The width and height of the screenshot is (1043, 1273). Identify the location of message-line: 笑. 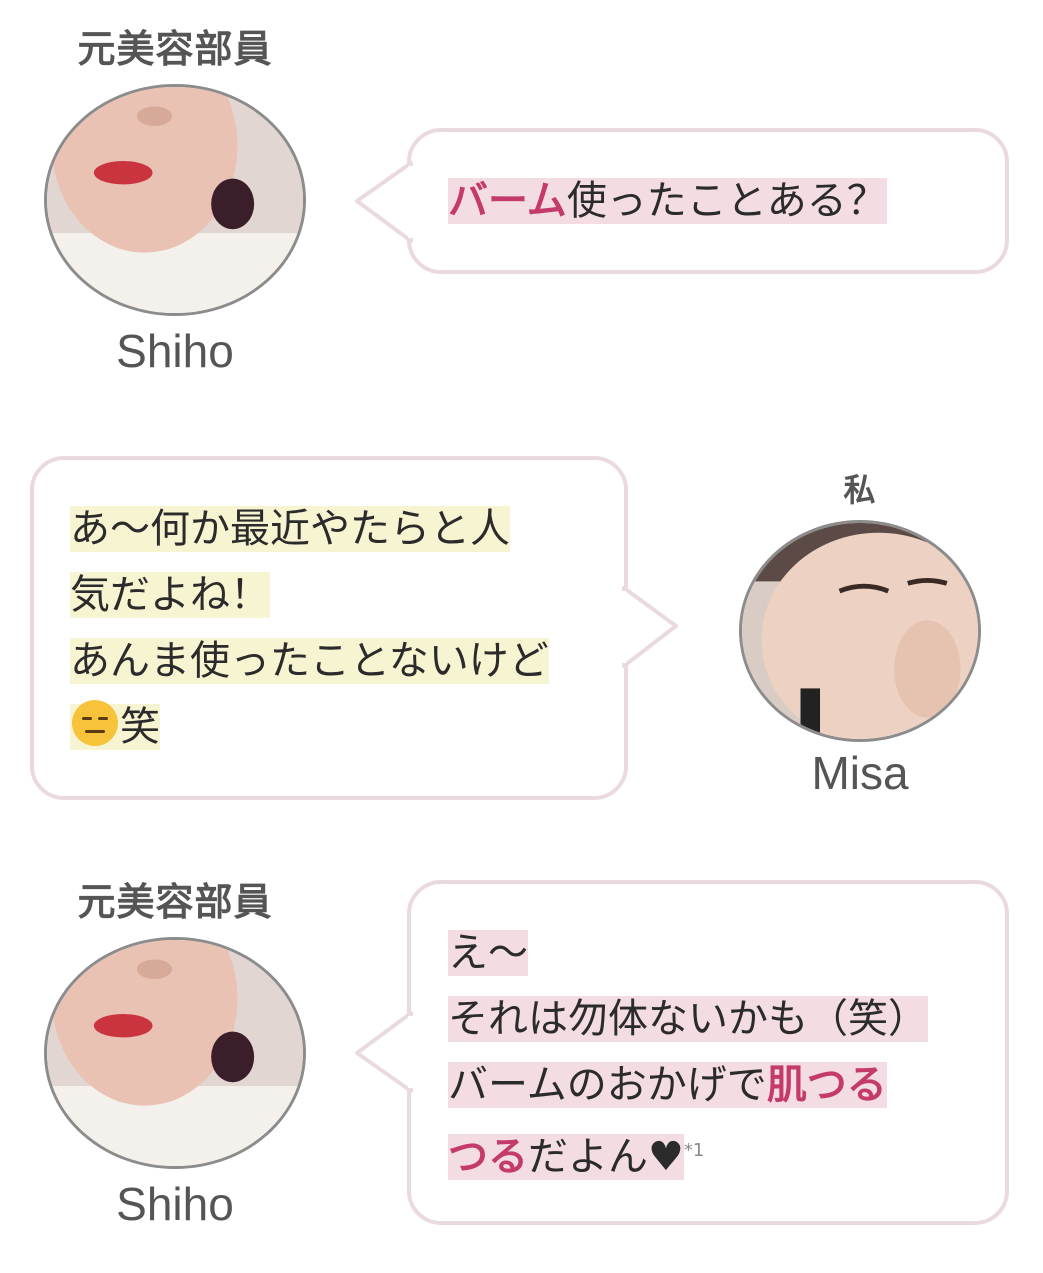
(140, 727).